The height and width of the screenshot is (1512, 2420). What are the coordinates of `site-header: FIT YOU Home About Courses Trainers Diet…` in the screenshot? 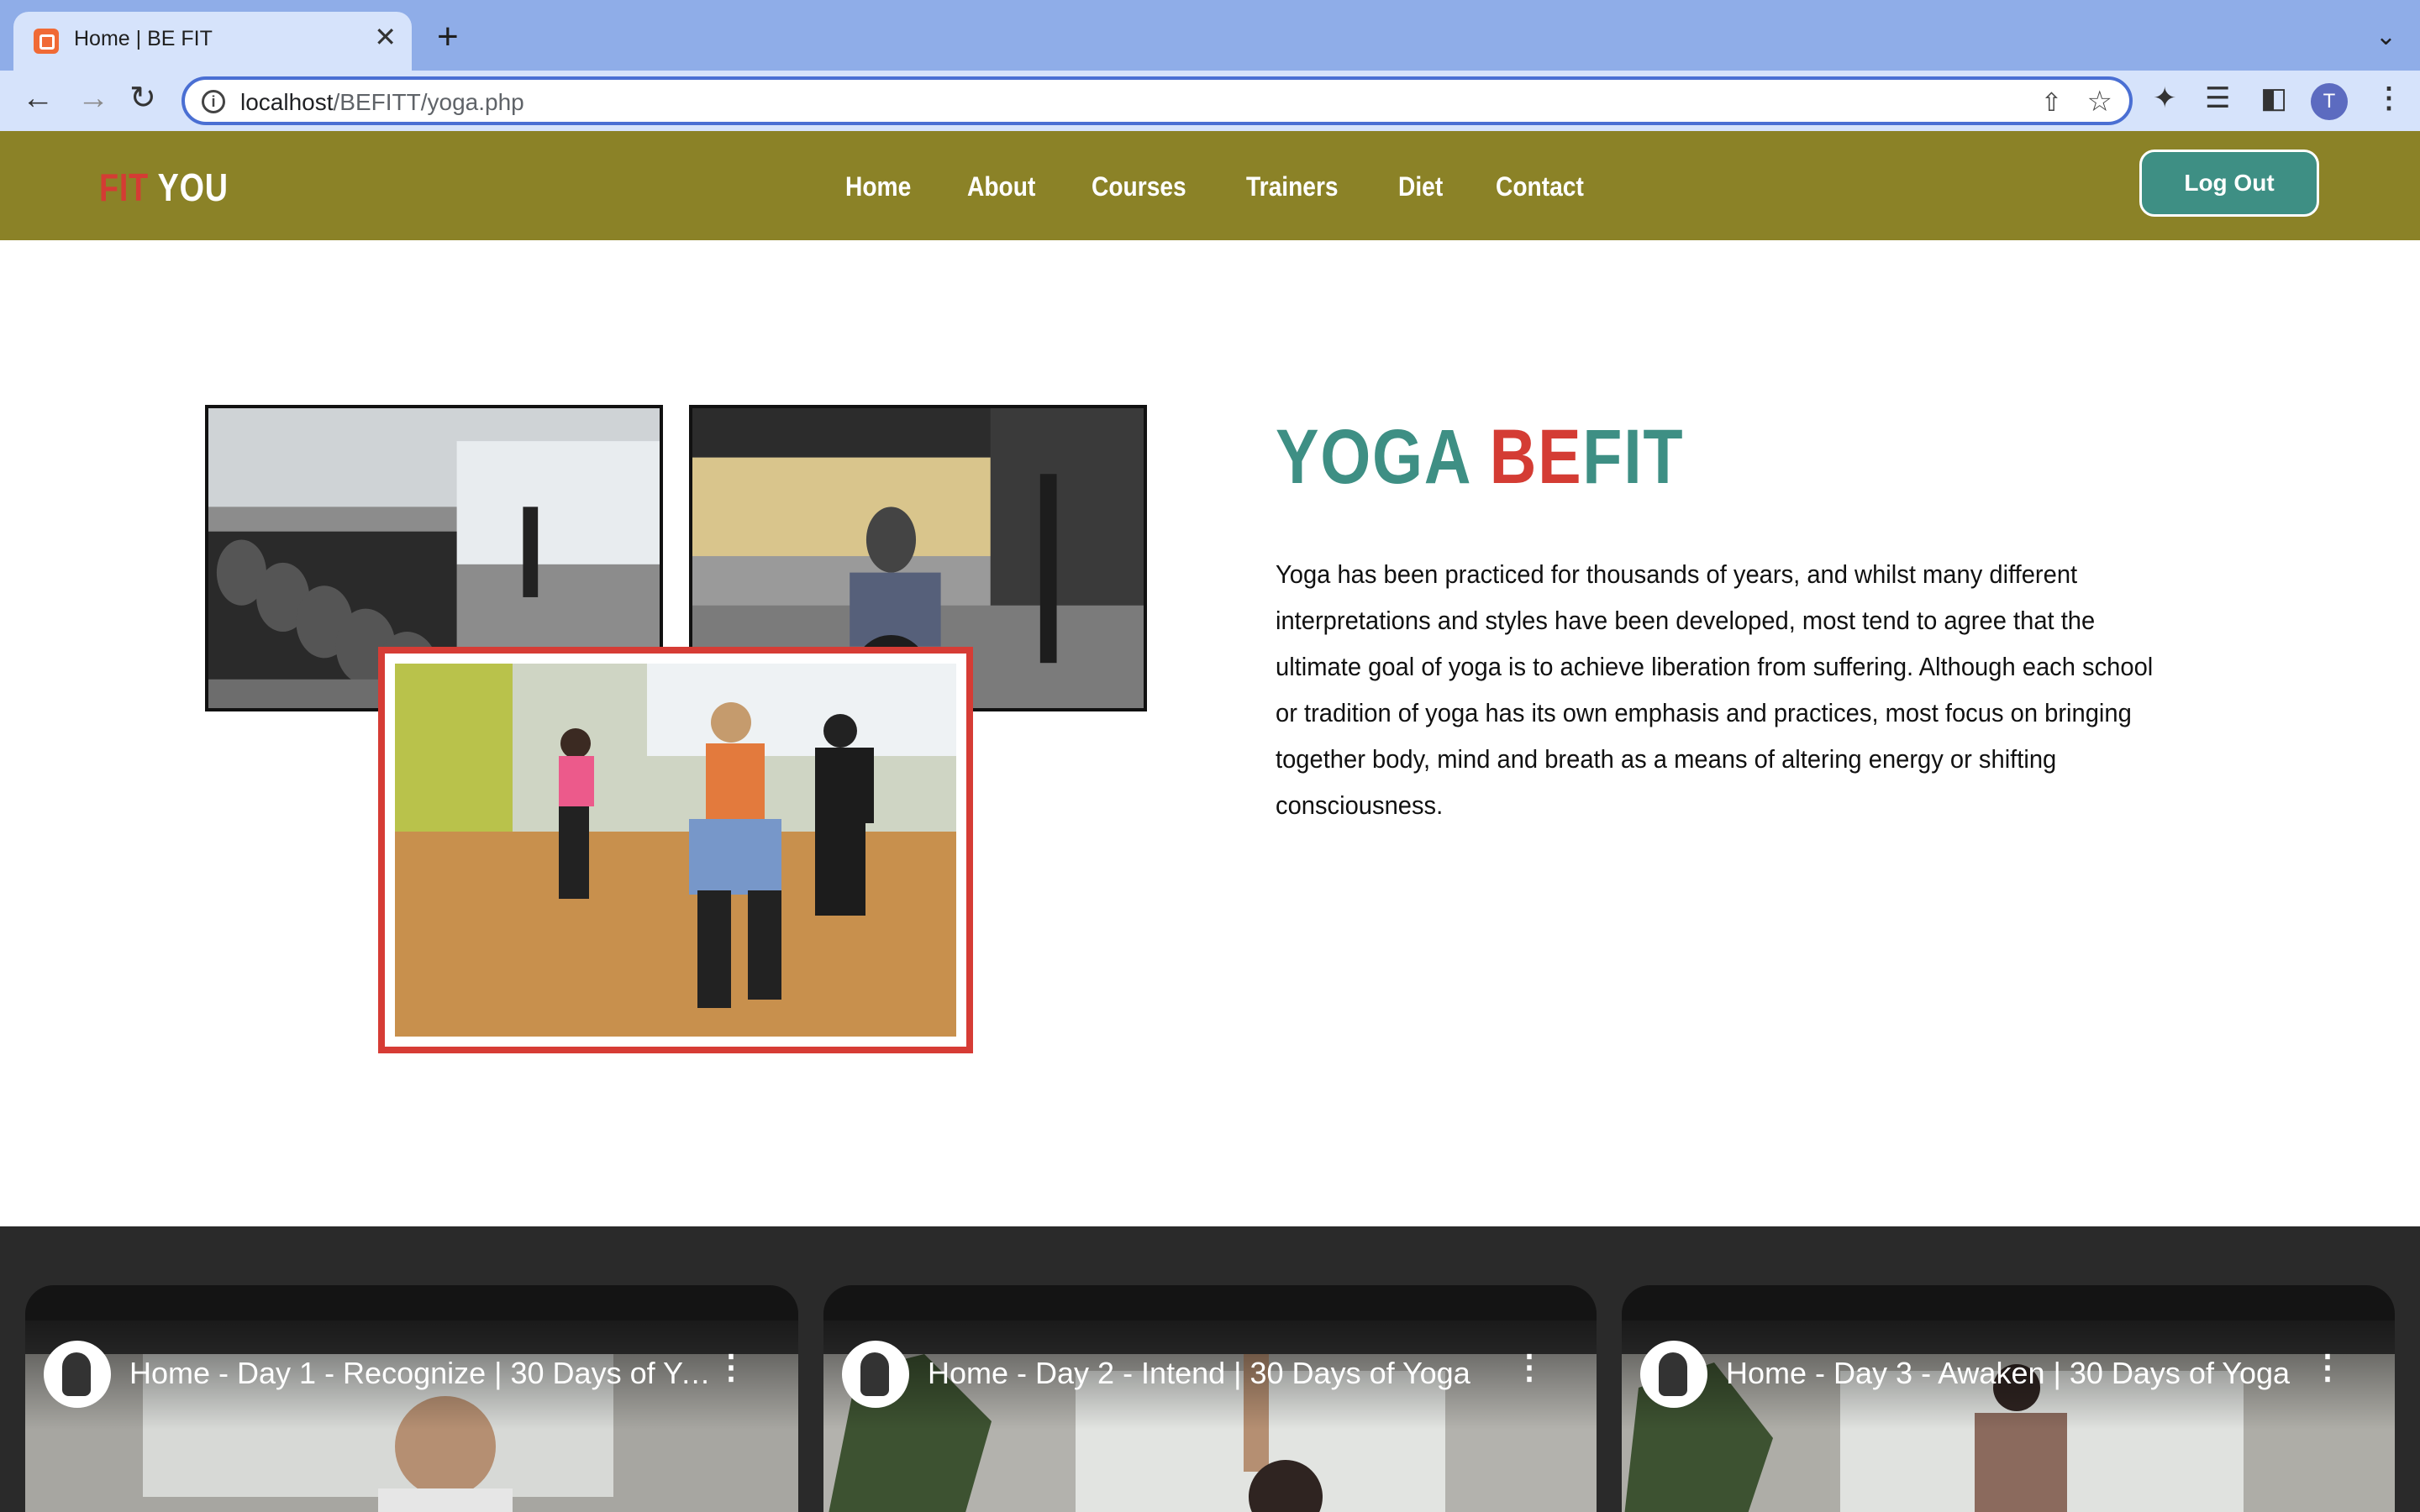 It's located at (1210, 185).